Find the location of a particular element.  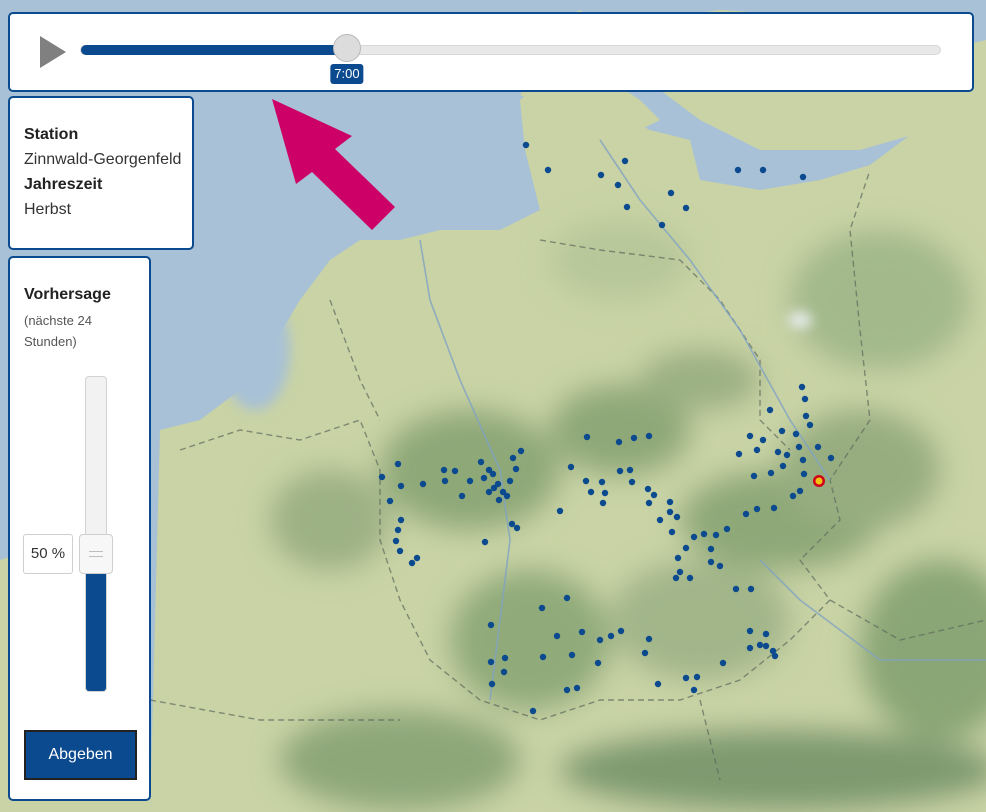

submit-button: Abgeben is located at coordinates (80, 755).